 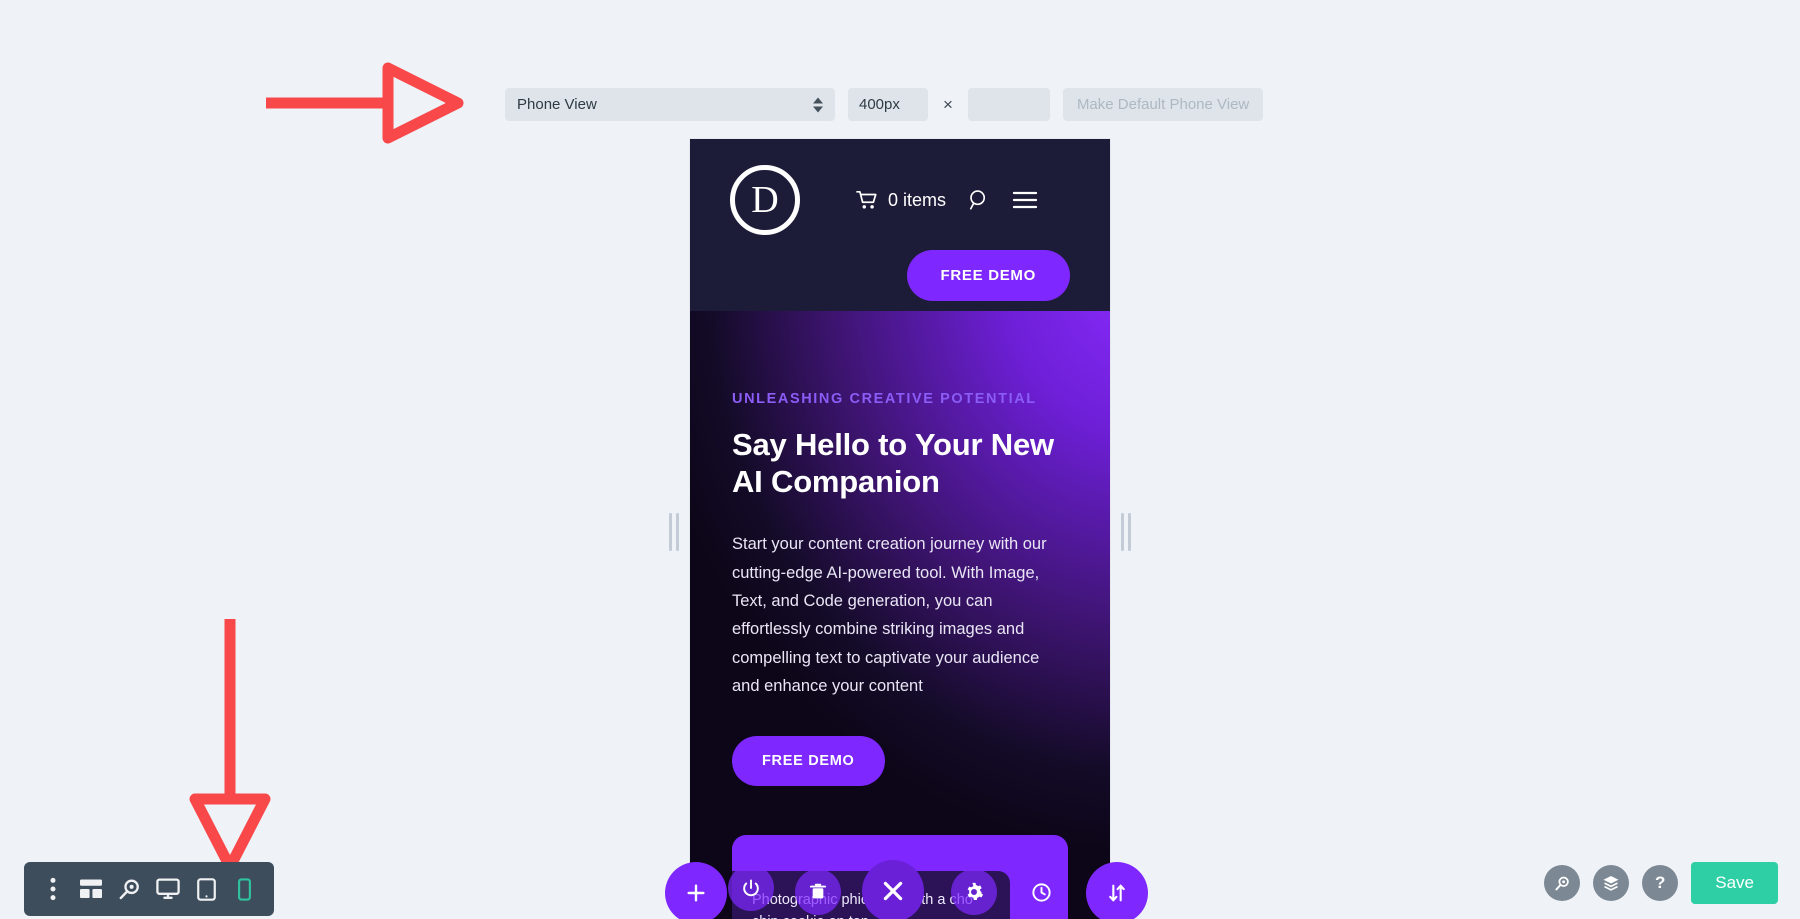 What do you see at coordinates (557, 104) in the screenshot?
I see `viewport-select-value: Phone View` at bounding box center [557, 104].